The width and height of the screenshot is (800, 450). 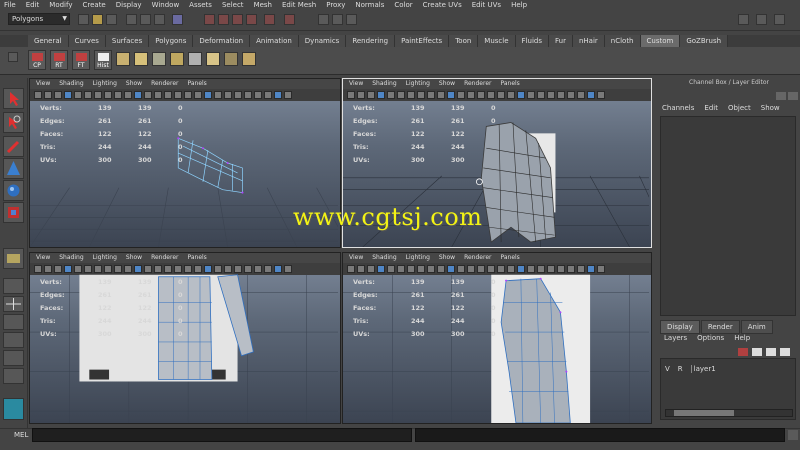 I want to click on panel-prev-icon, so click(x=781, y=96).